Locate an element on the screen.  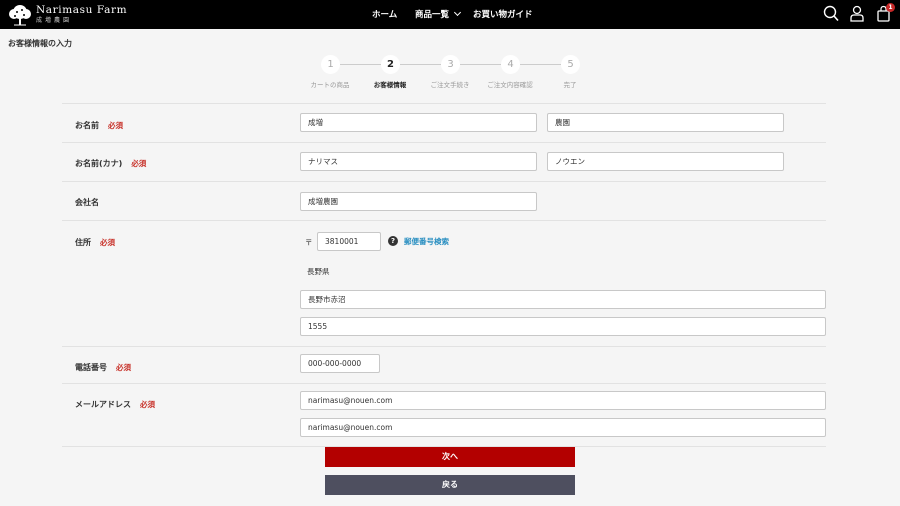
step-5-circle: 5 is located at coordinates (570, 64).